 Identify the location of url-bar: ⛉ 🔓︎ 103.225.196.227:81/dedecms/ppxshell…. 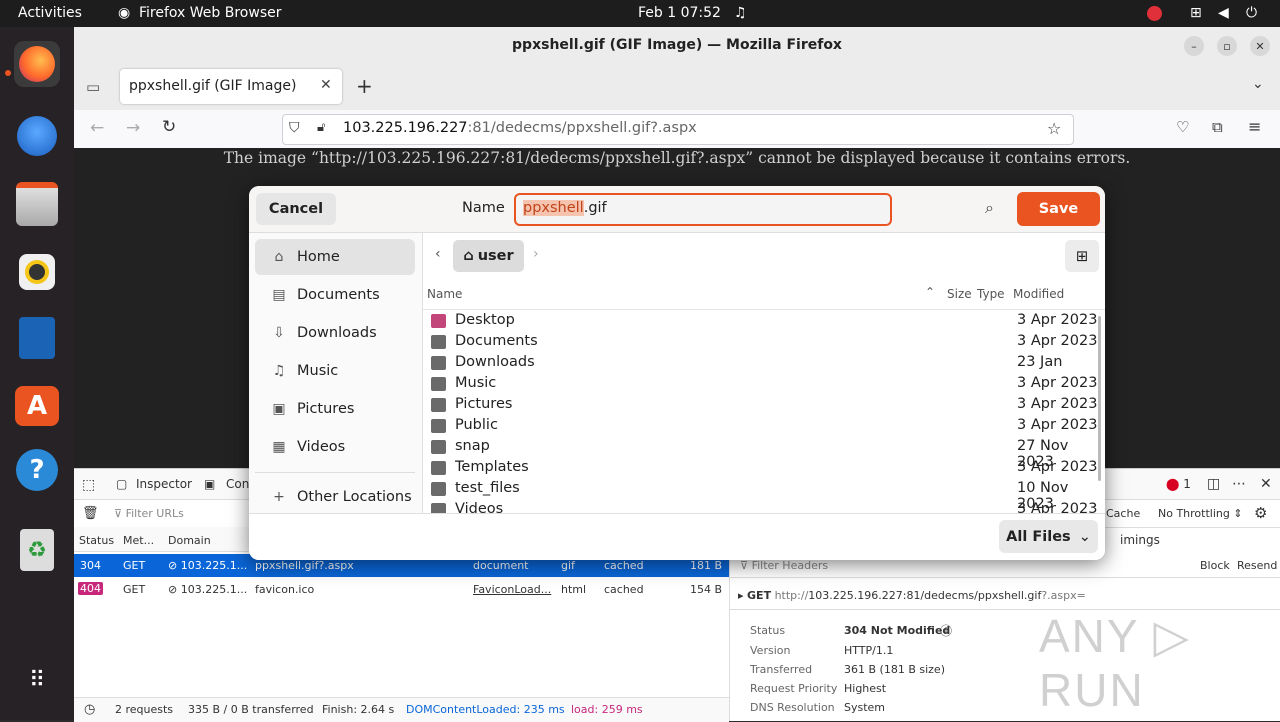
(678, 129).